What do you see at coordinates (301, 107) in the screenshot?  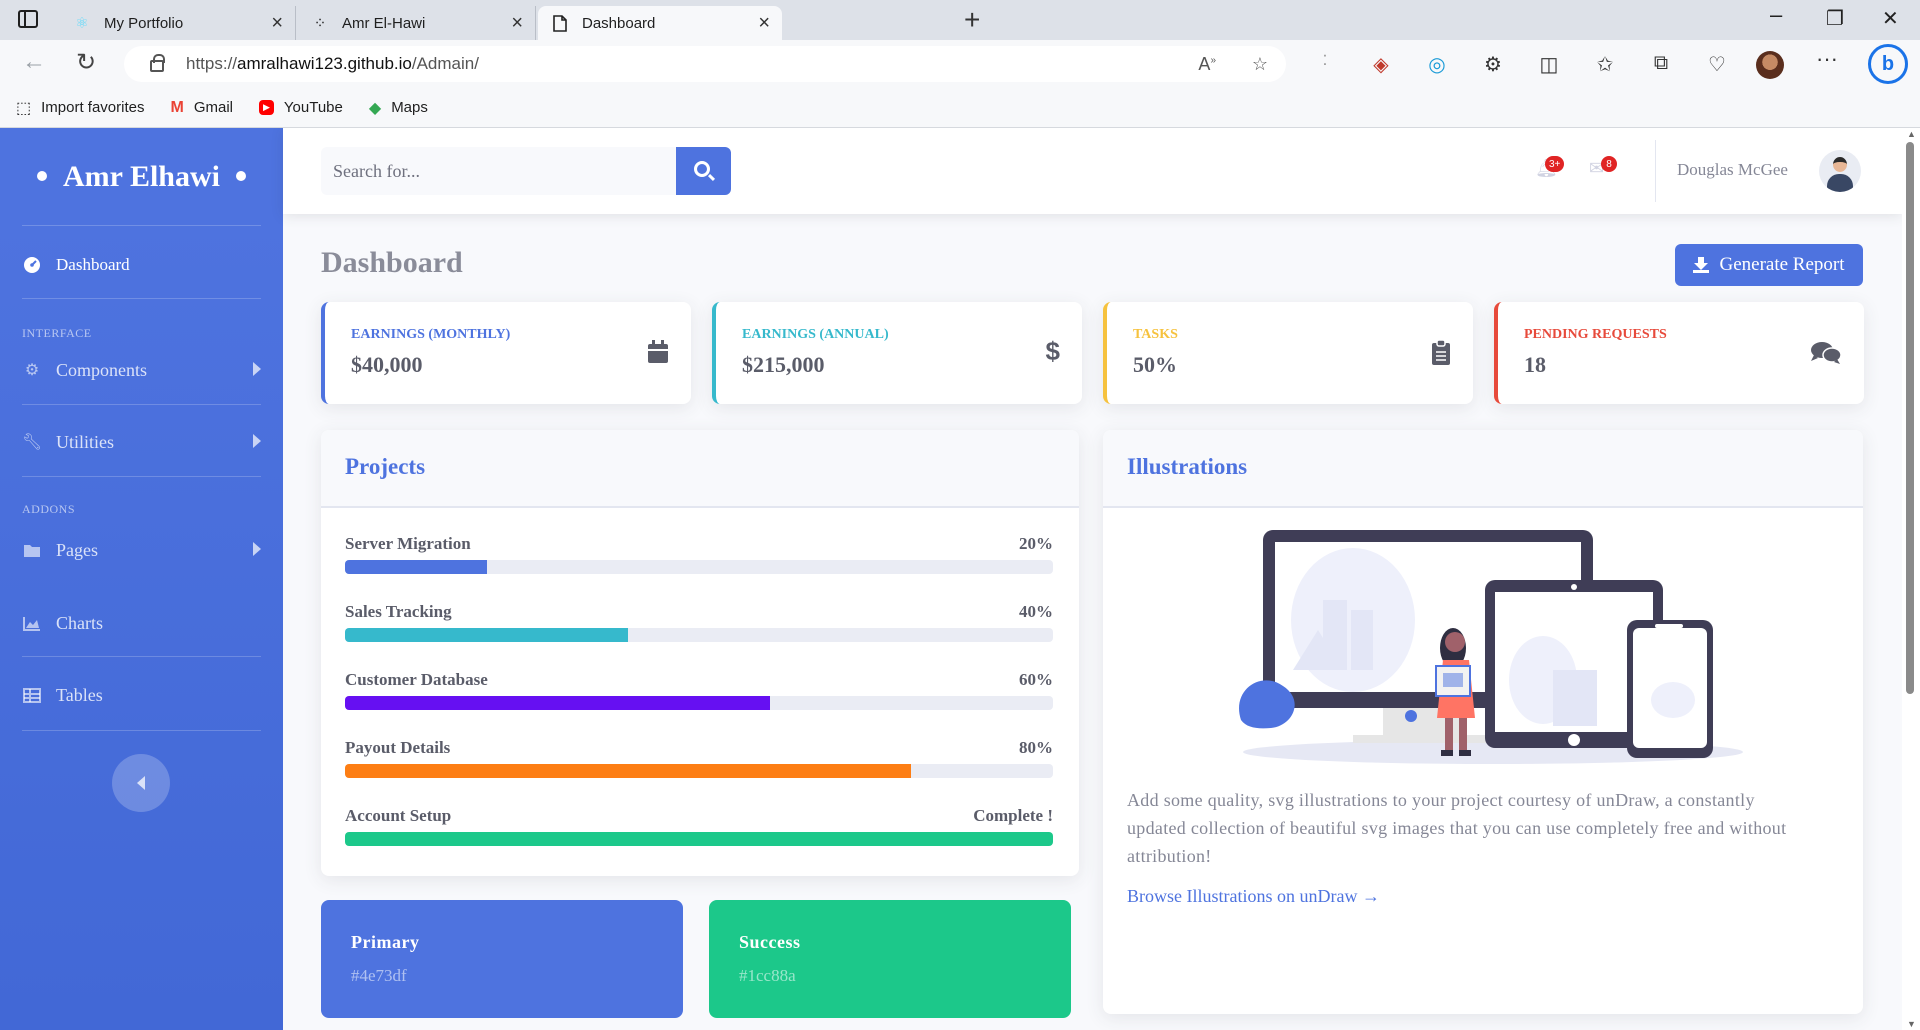 I see `favorite-youtube: ▶ YouTube` at bounding box center [301, 107].